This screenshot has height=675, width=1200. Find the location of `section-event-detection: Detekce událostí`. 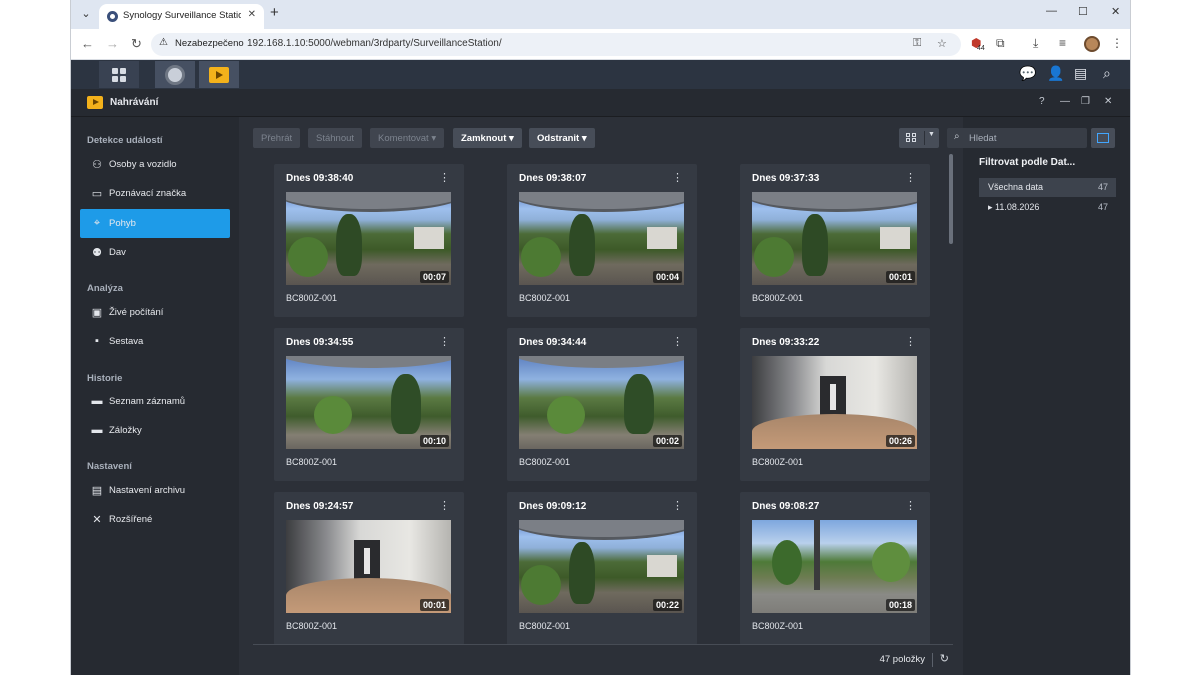

section-event-detection: Detekce událostí is located at coordinates (125, 140).